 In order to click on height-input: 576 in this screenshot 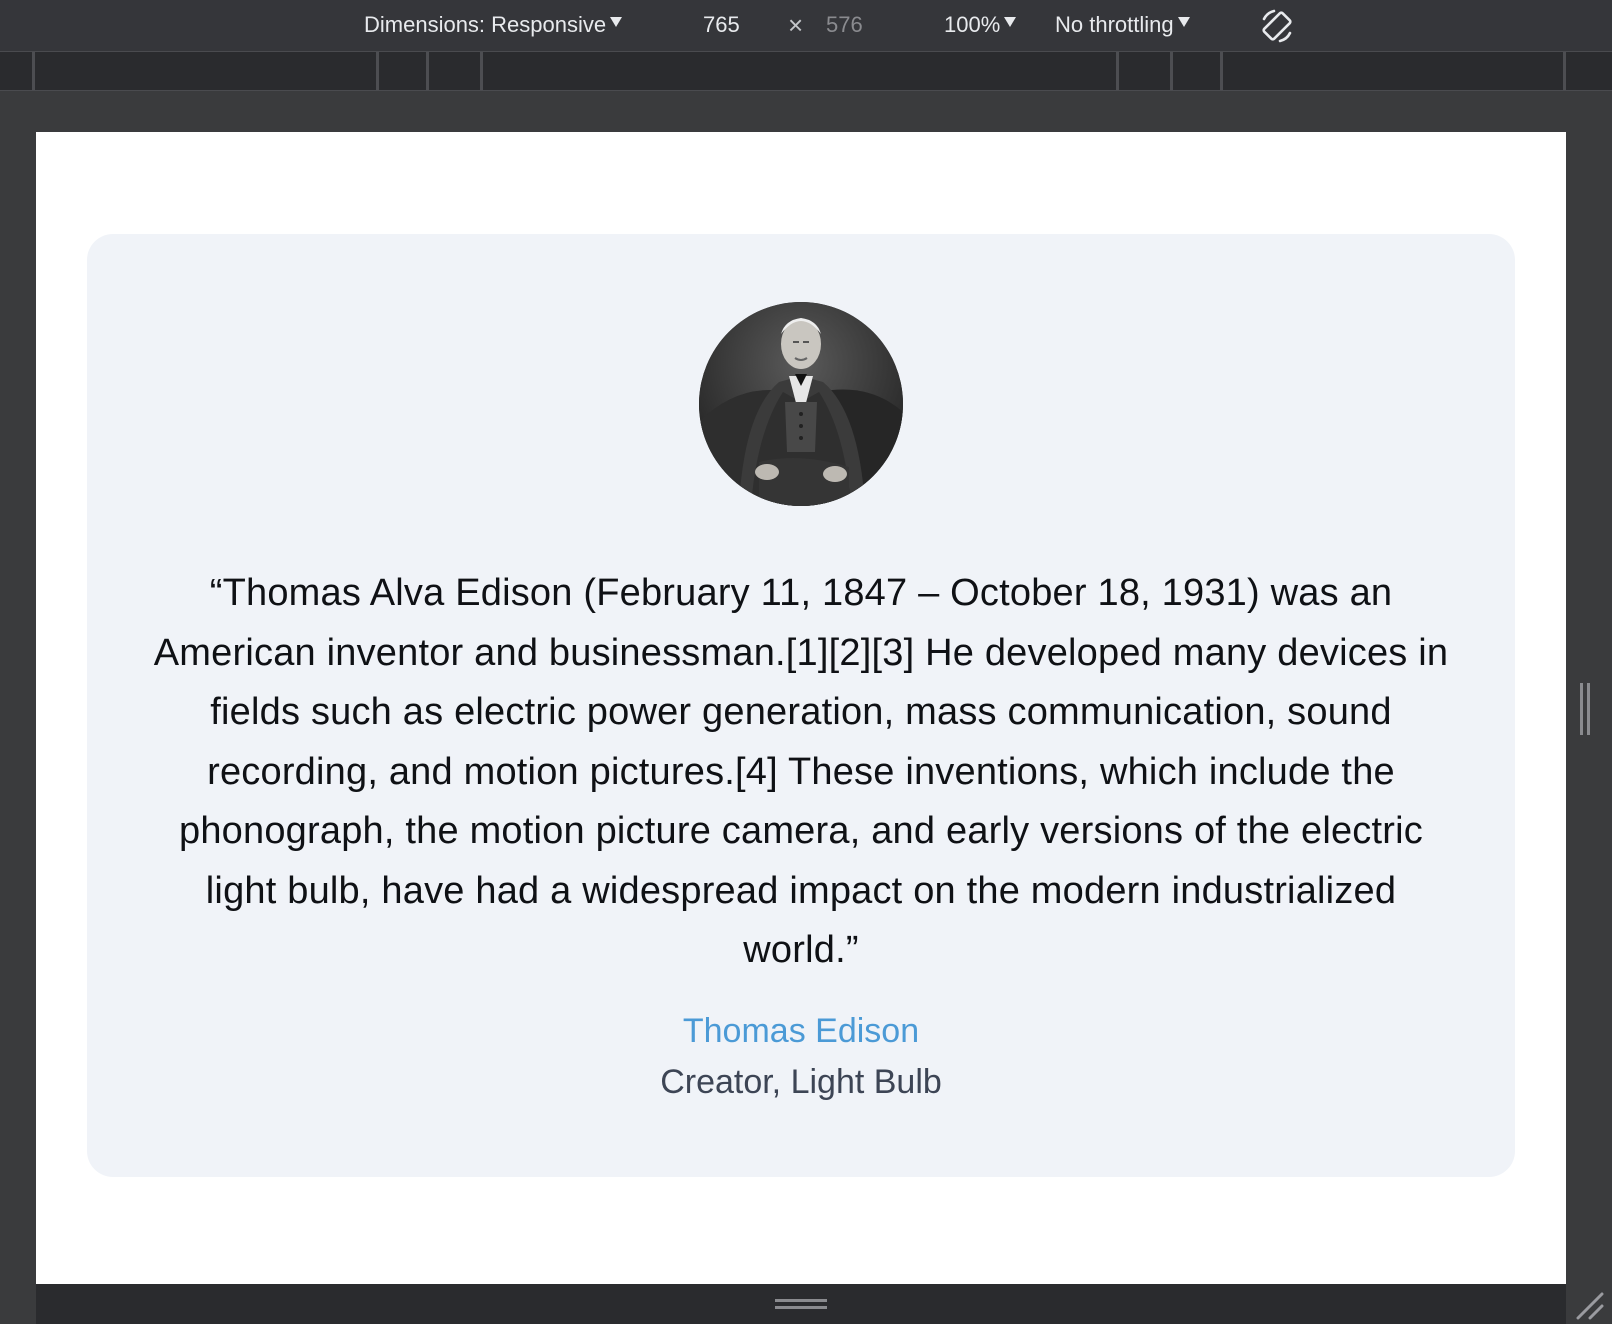, I will do `click(844, 25)`.